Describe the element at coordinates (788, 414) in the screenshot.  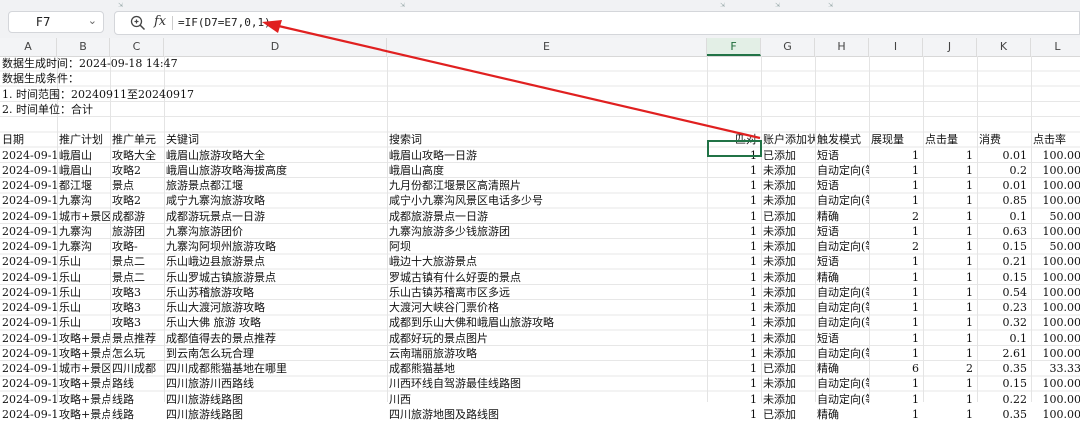
I see `table-cell: 已添加` at that location.